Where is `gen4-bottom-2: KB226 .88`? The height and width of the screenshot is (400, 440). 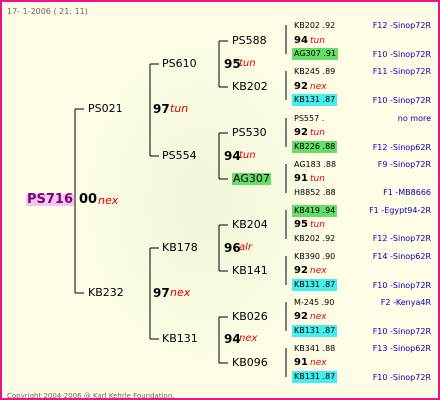 gen4-bottom-2: KB226 .88 is located at coordinates (315, 147).